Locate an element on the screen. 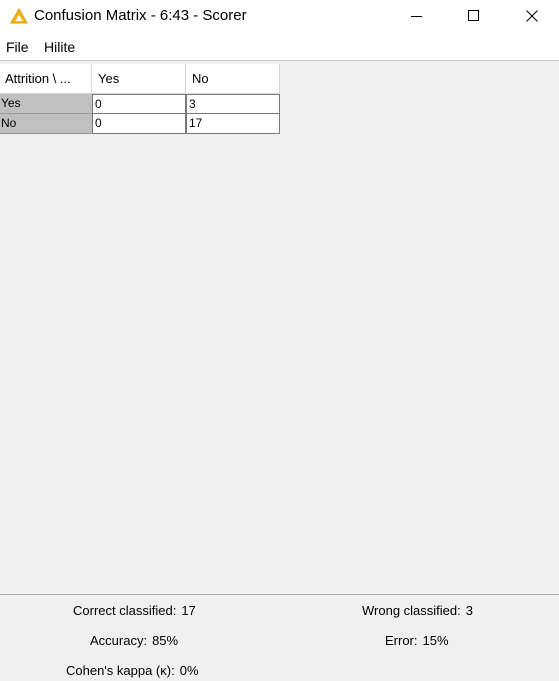  correct-classified-stat: Correct classified: 17 is located at coordinates (134, 611).